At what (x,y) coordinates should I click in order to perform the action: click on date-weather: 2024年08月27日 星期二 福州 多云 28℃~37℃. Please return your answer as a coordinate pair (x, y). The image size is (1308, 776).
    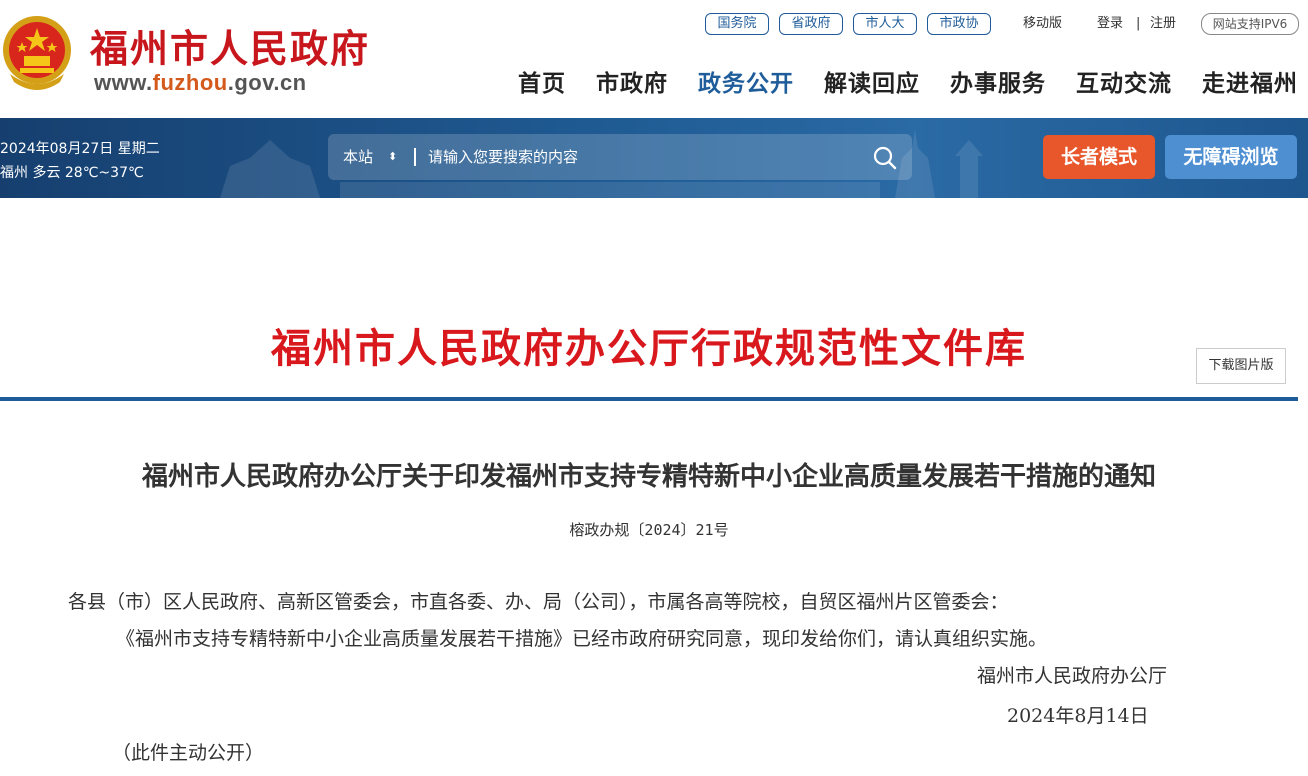
    Looking at the image, I should click on (80, 161).